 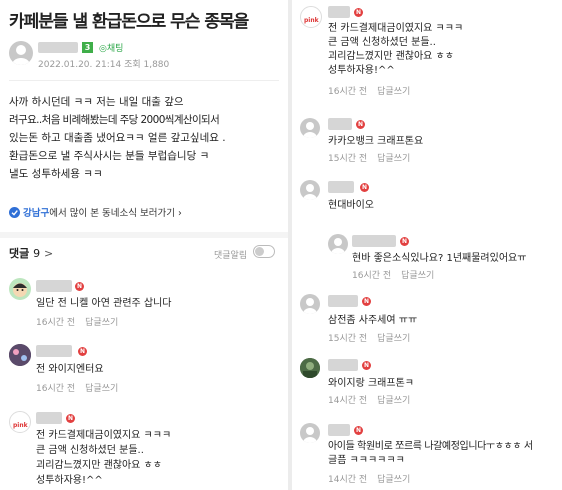 I want to click on comment-text: 아이들 학원비로 쪼르륵 나갈예정입니다ㅜㅎㅎㅎ 서 글픔 ㅋㅋㅋㅋㅋㅋ, so click(x=430, y=454).